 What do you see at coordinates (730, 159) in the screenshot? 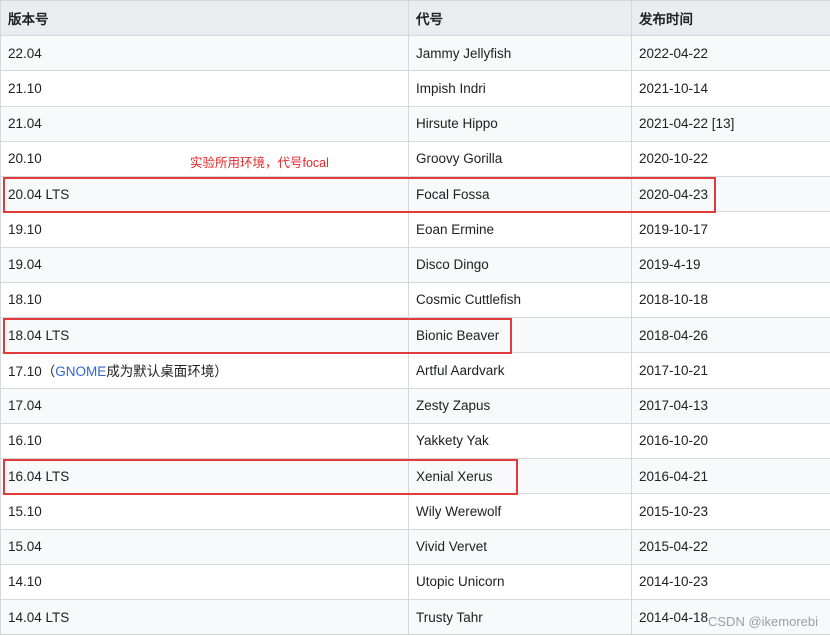
I see `date-cell: 2020-10-22` at bounding box center [730, 159].